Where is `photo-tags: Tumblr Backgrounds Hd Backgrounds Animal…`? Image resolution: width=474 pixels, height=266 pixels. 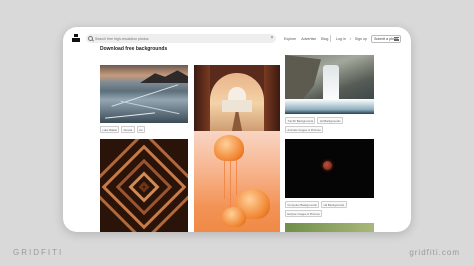
photo-tags: Tumblr Backgrounds Hd Backgrounds Animal… is located at coordinates (329, 125).